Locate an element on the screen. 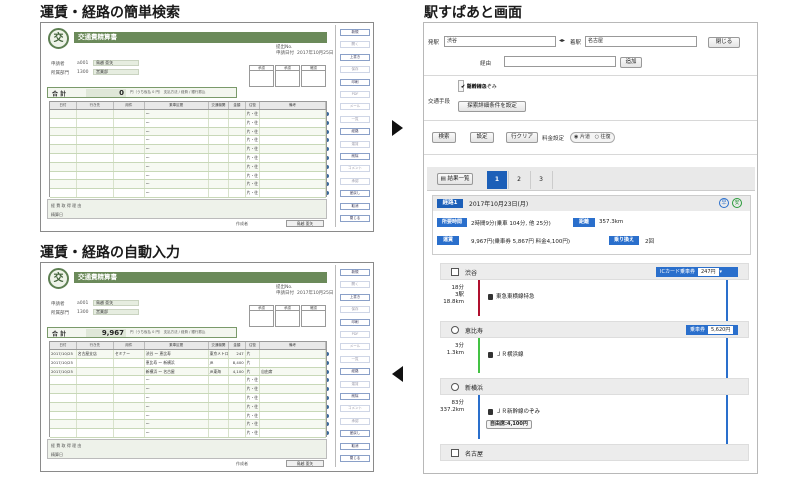  side-button: 削除 is located at coordinates (355, 156).